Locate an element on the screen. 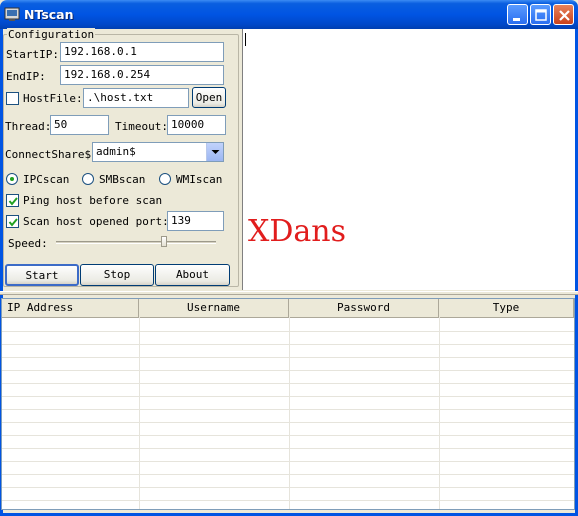 The image size is (578, 516). hostfile-checkbox is located at coordinates (12, 98).